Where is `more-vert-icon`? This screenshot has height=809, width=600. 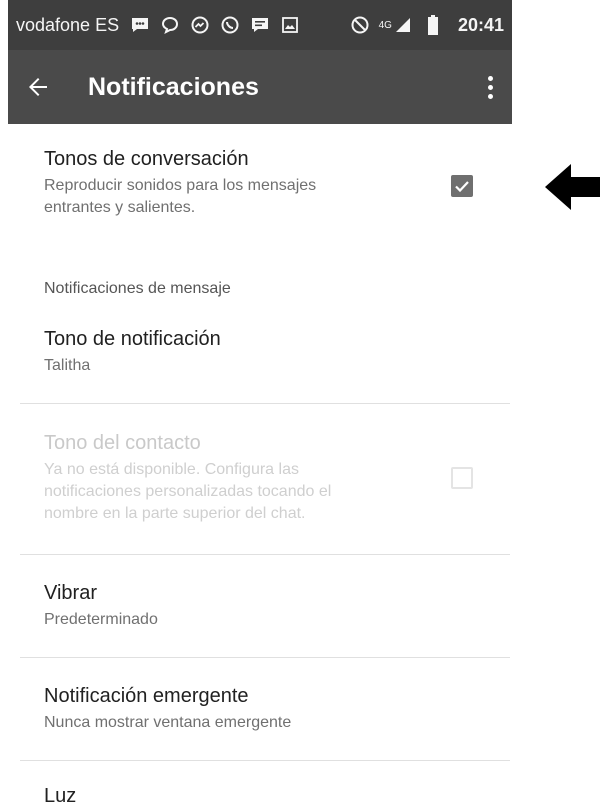
more-vert-icon is located at coordinates (490, 78).